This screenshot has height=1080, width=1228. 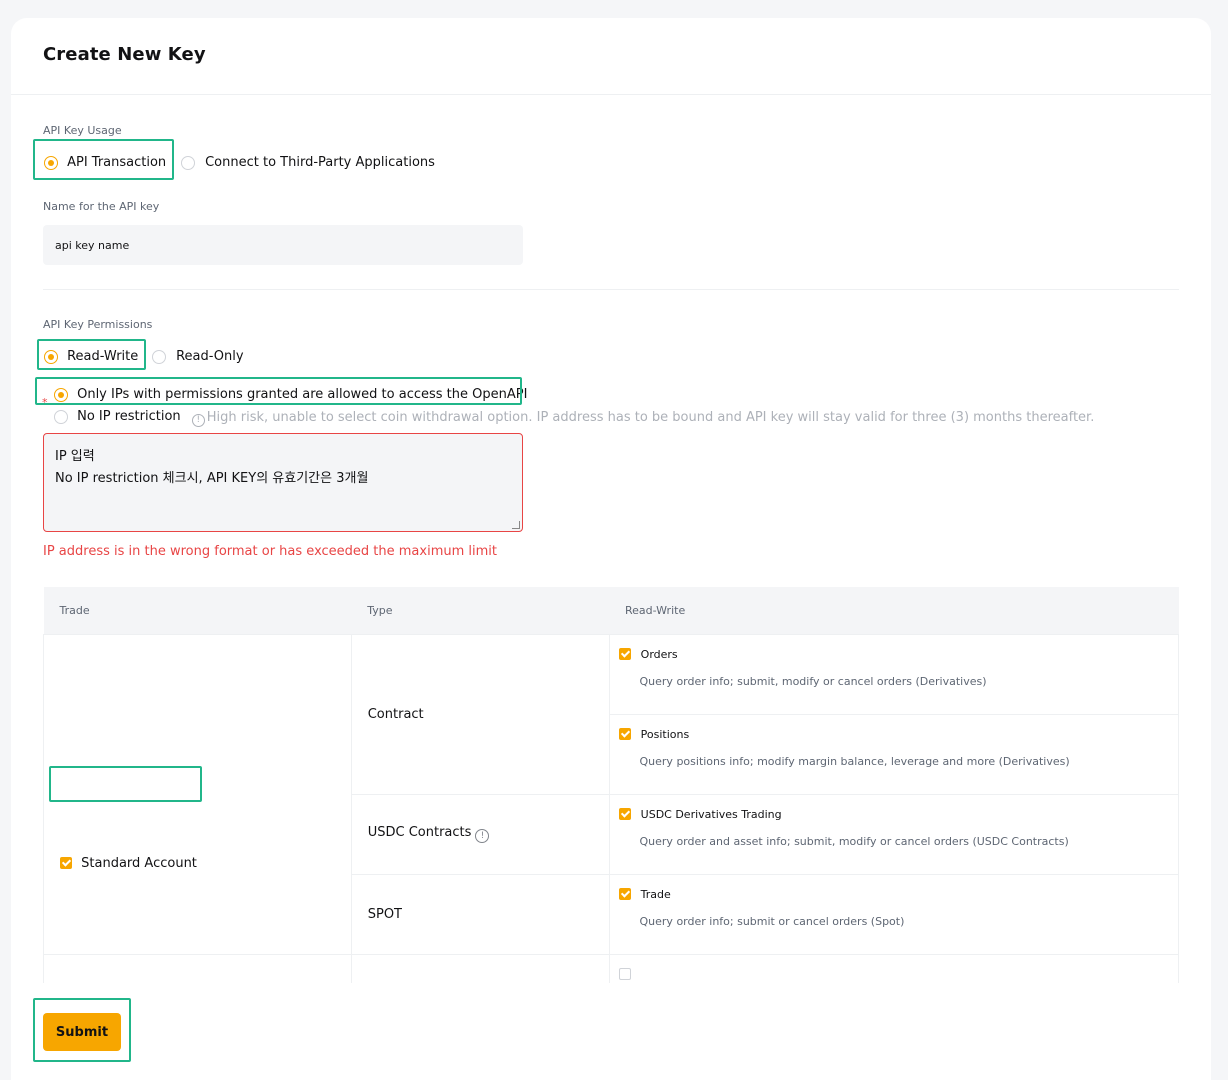 I want to click on type-cell: USDC Contracts!, so click(x=480, y=834).